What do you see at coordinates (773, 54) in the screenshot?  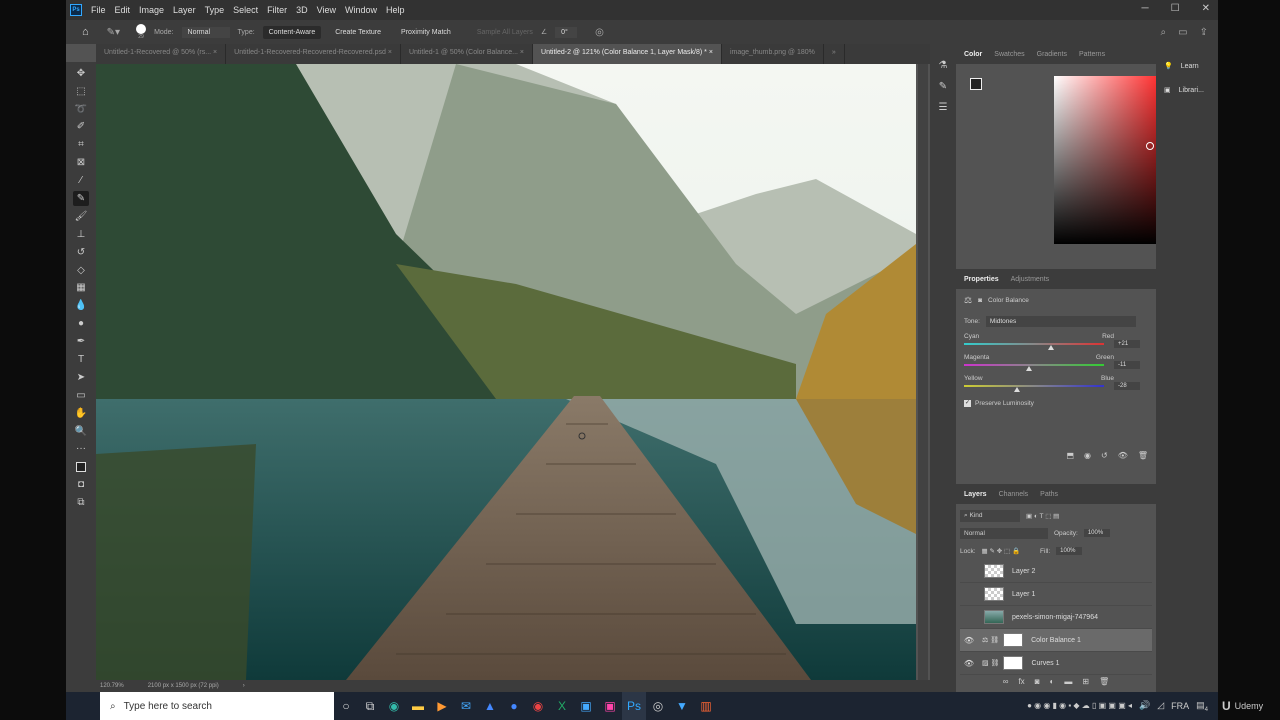 I see `tab-doc-5: image_thumb.png @ 180%` at bounding box center [773, 54].